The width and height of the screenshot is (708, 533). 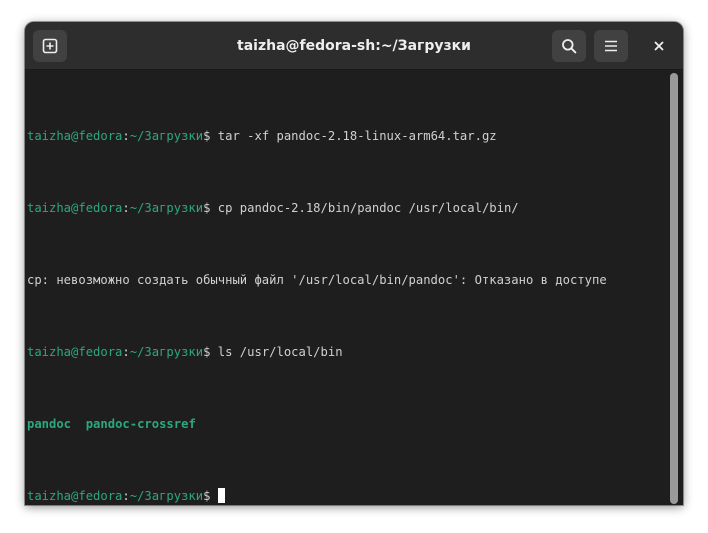 What do you see at coordinates (674, 288) in the screenshot?
I see `scrollbar` at bounding box center [674, 288].